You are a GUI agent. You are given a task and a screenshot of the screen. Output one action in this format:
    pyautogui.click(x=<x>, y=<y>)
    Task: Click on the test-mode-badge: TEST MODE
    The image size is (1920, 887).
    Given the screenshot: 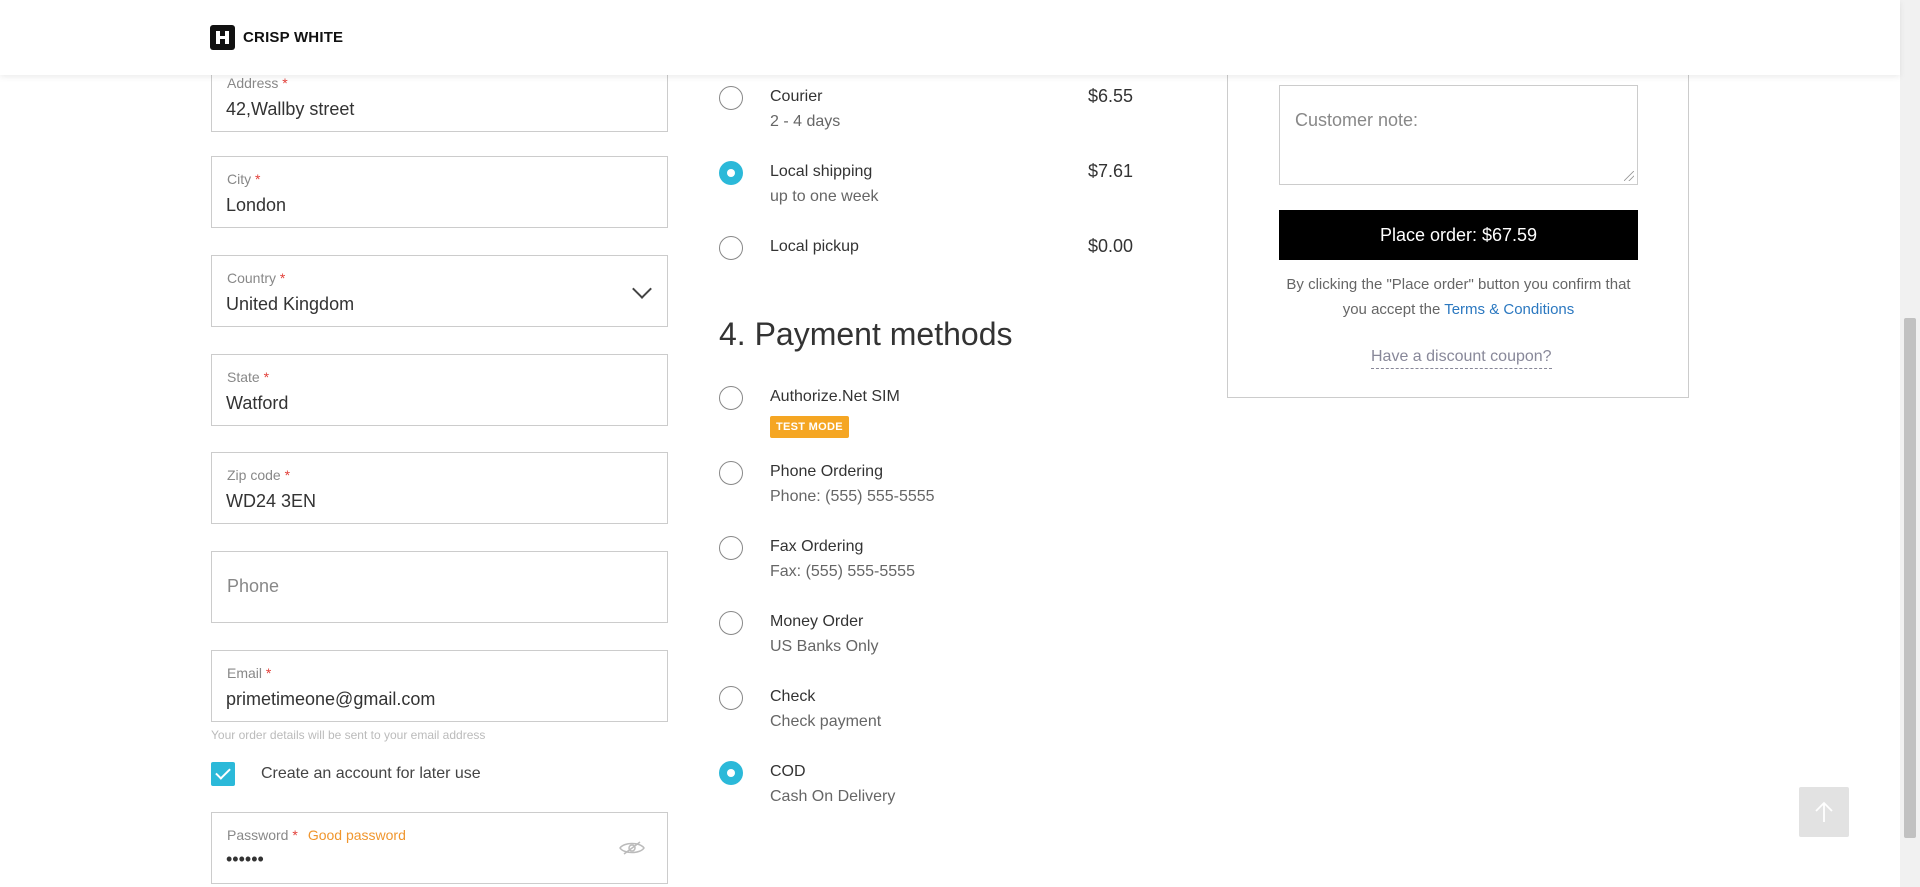 What is the action you would take?
    pyautogui.click(x=809, y=427)
    